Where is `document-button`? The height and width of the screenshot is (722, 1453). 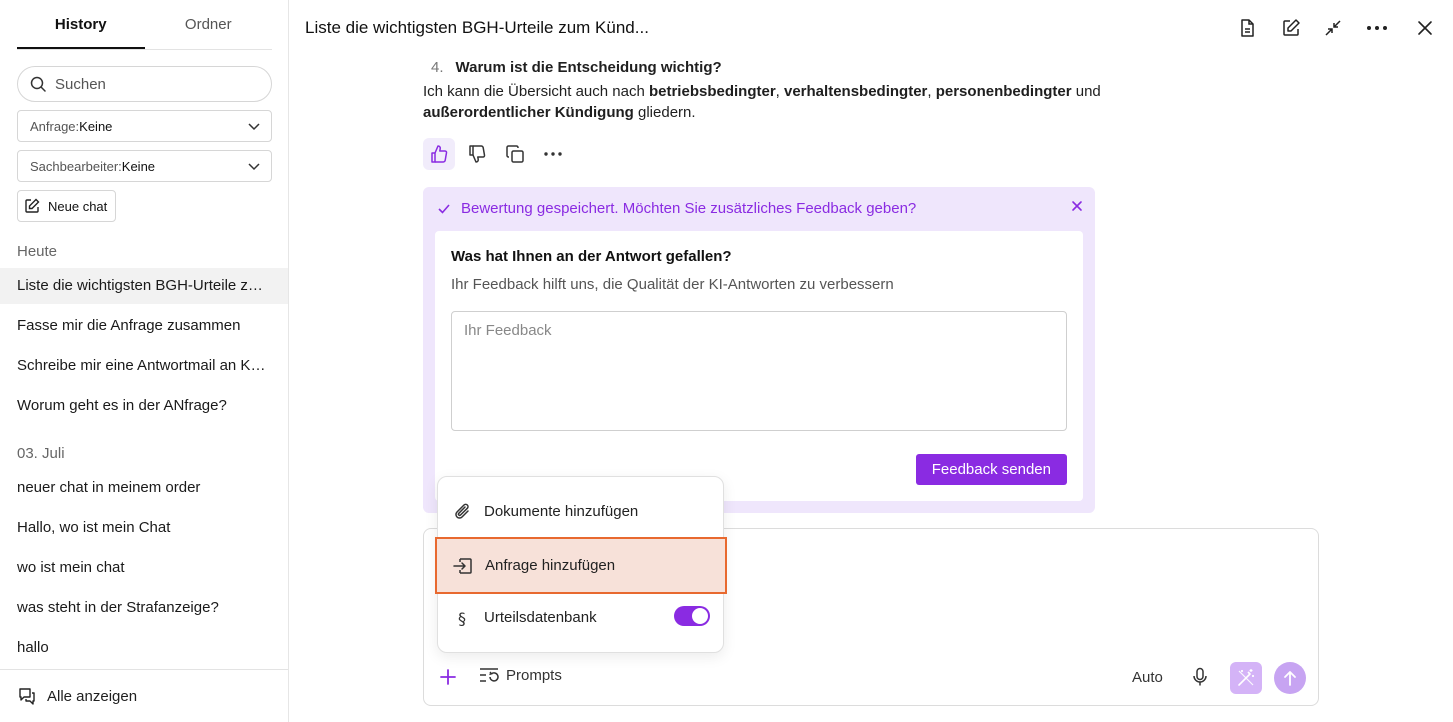 document-button is located at coordinates (1247, 28).